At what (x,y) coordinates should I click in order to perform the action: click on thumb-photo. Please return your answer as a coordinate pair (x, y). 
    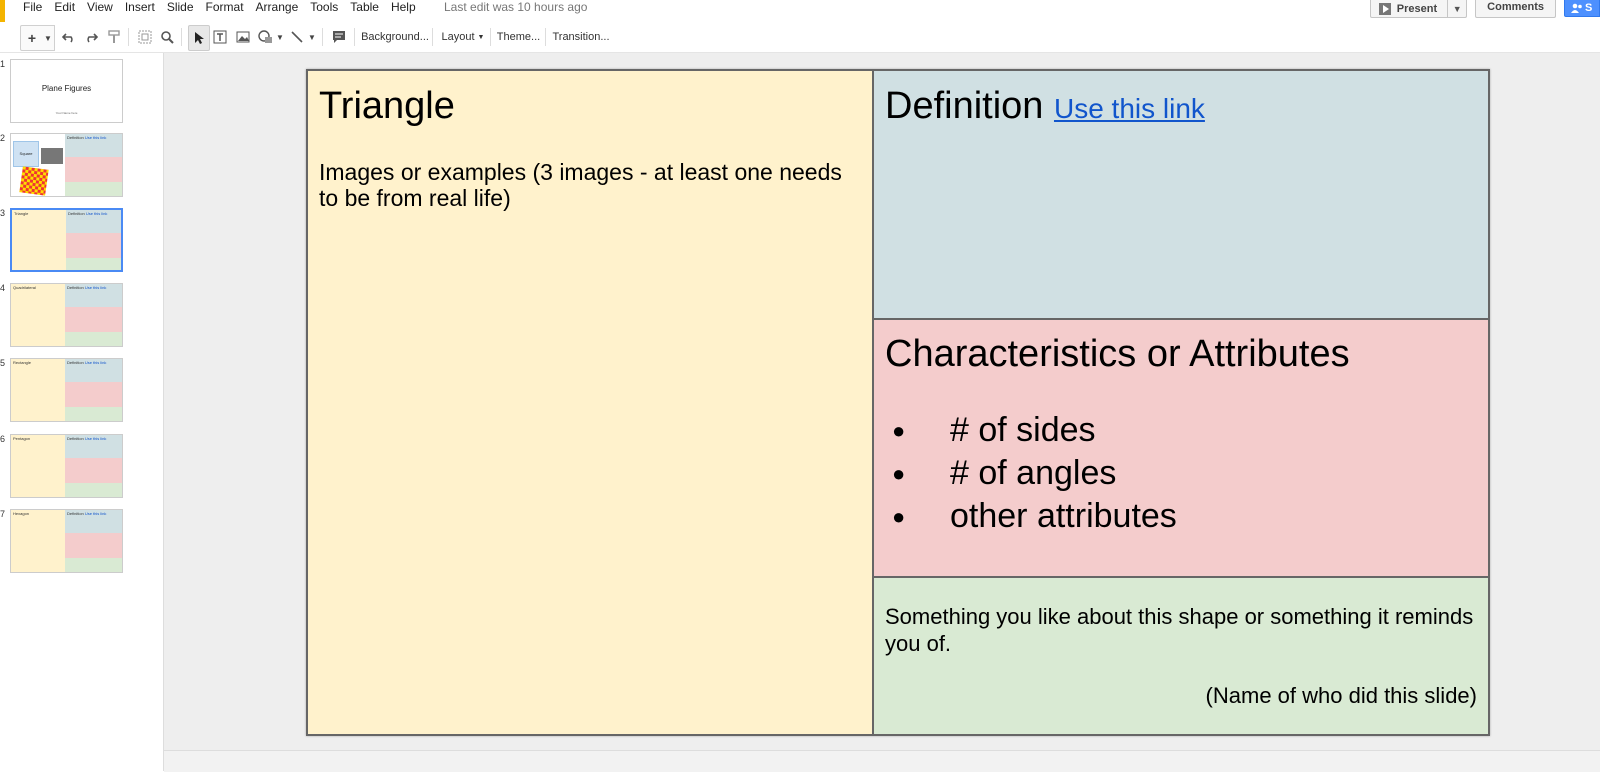
    Looking at the image, I should click on (52, 156).